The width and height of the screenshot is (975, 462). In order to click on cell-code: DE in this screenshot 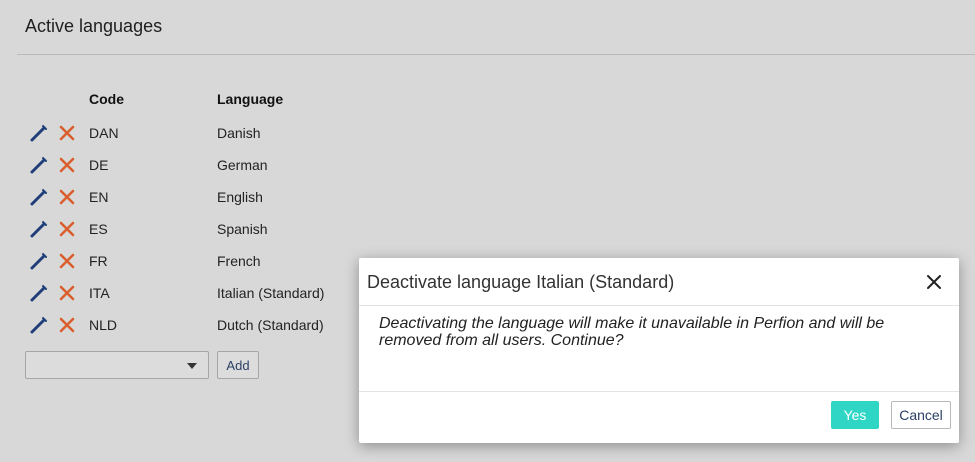, I will do `click(99, 165)`.